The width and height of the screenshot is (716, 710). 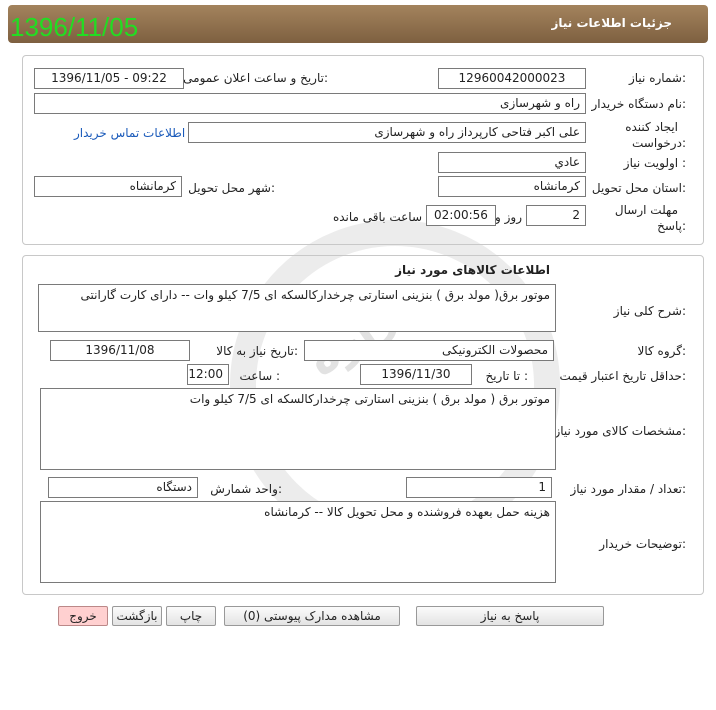 What do you see at coordinates (461, 215) in the screenshot?
I see `deadline-time-field: 02:00:56` at bounding box center [461, 215].